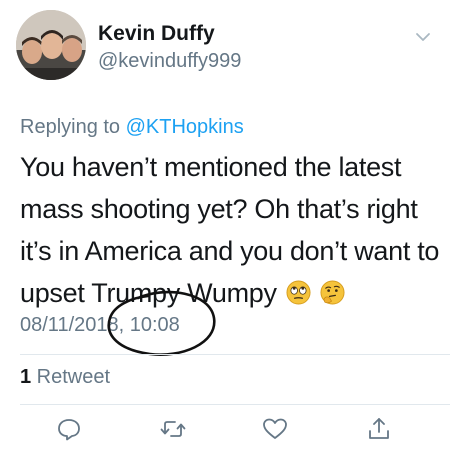 This screenshot has height=449, width=450. I want to click on replying-to: Replying to @KTHopkins, so click(132, 127).